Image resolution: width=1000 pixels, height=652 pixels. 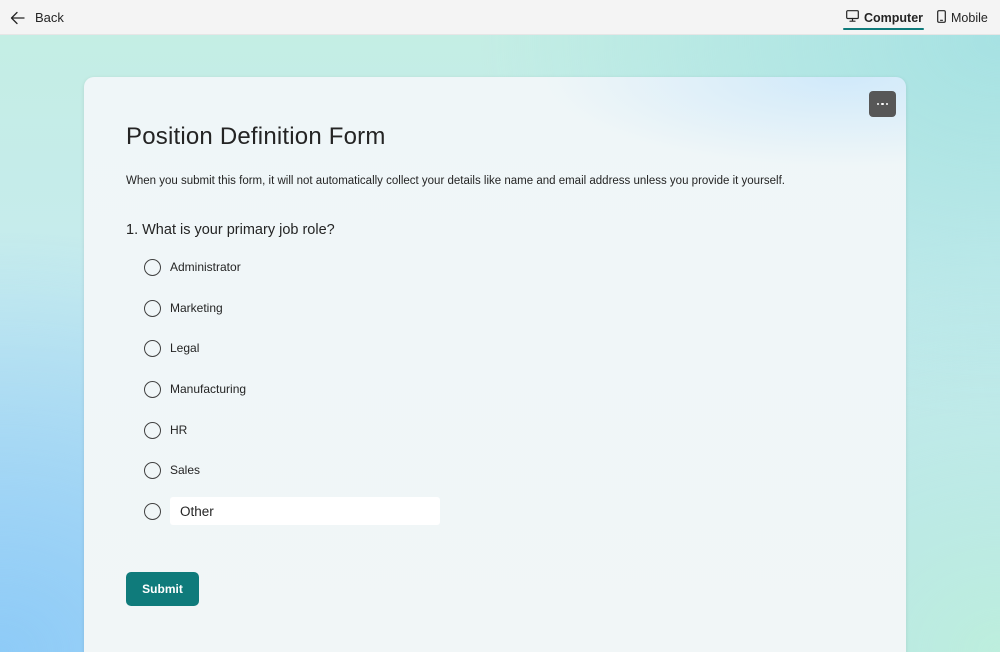 I want to click on option-label: Administrator, so click(x=205, y=267).